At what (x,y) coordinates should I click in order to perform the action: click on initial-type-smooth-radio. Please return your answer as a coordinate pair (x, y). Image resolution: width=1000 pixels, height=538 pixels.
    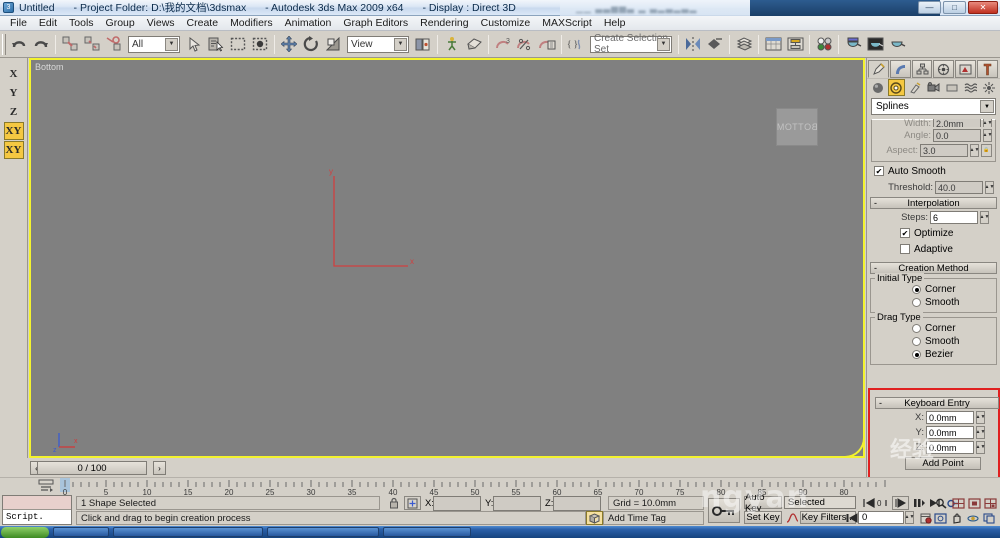
    Looking at the image, I should click on (916, 302).